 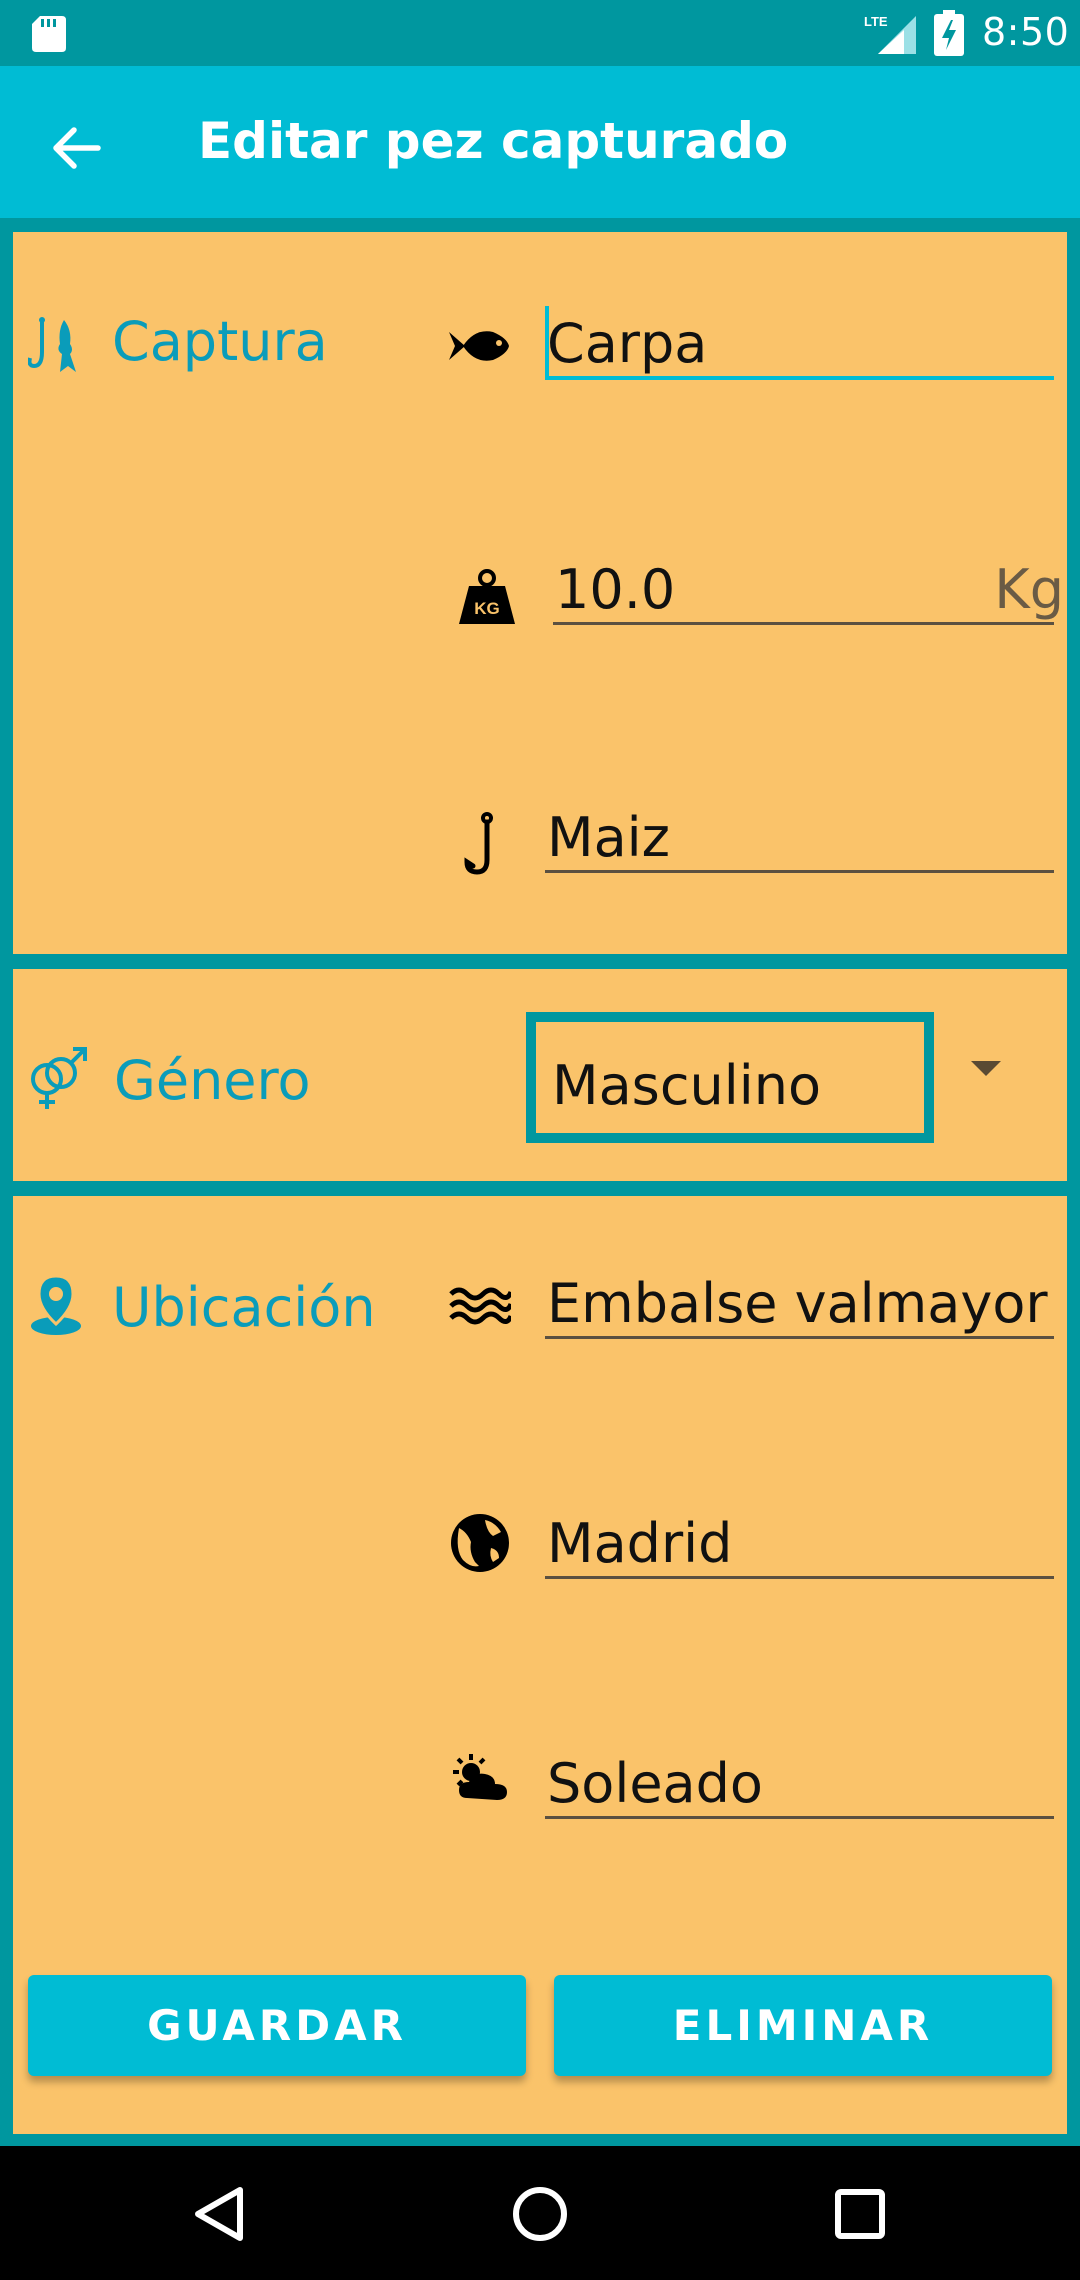 I want to click on gender-selected-value: Masculino, so click(x=686, y=1085).